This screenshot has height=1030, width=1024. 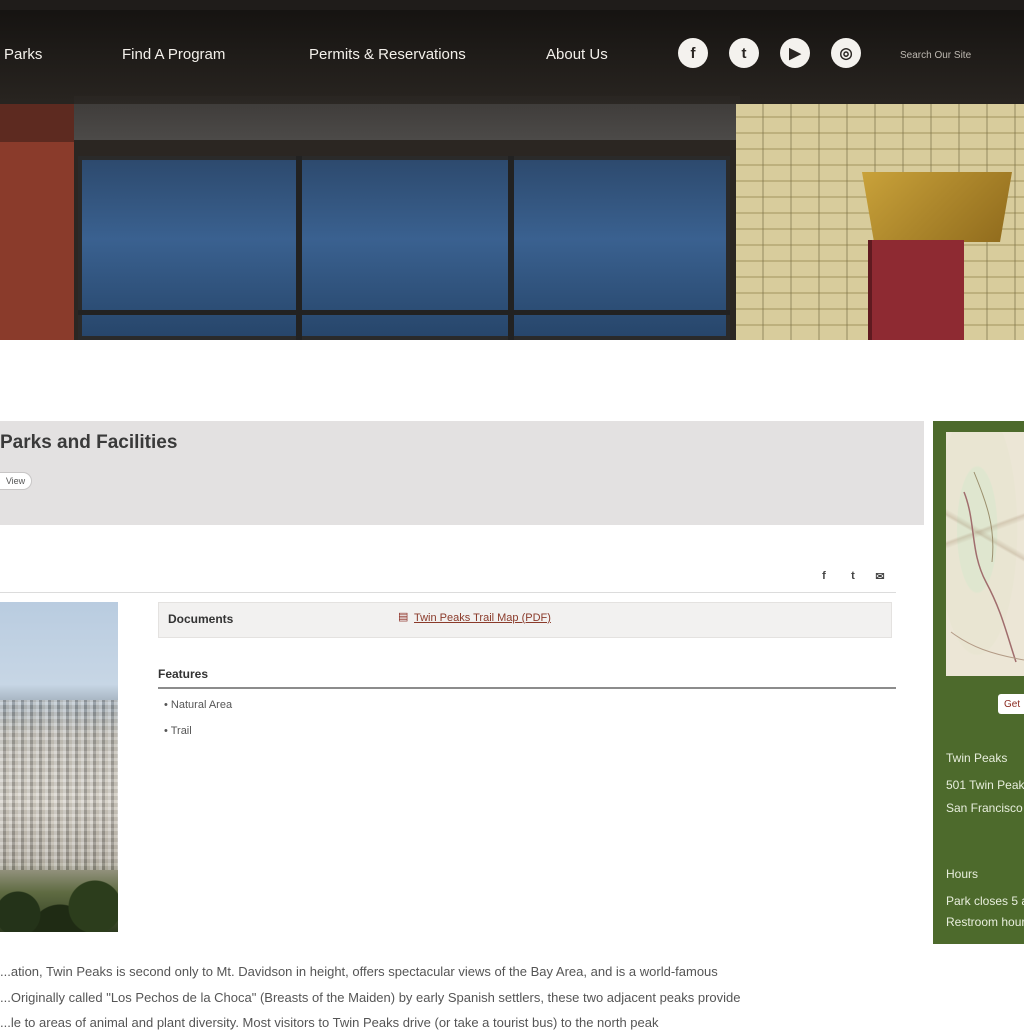 I want to click on search-site-link: Search Our Site, so click(x=935, y=55).